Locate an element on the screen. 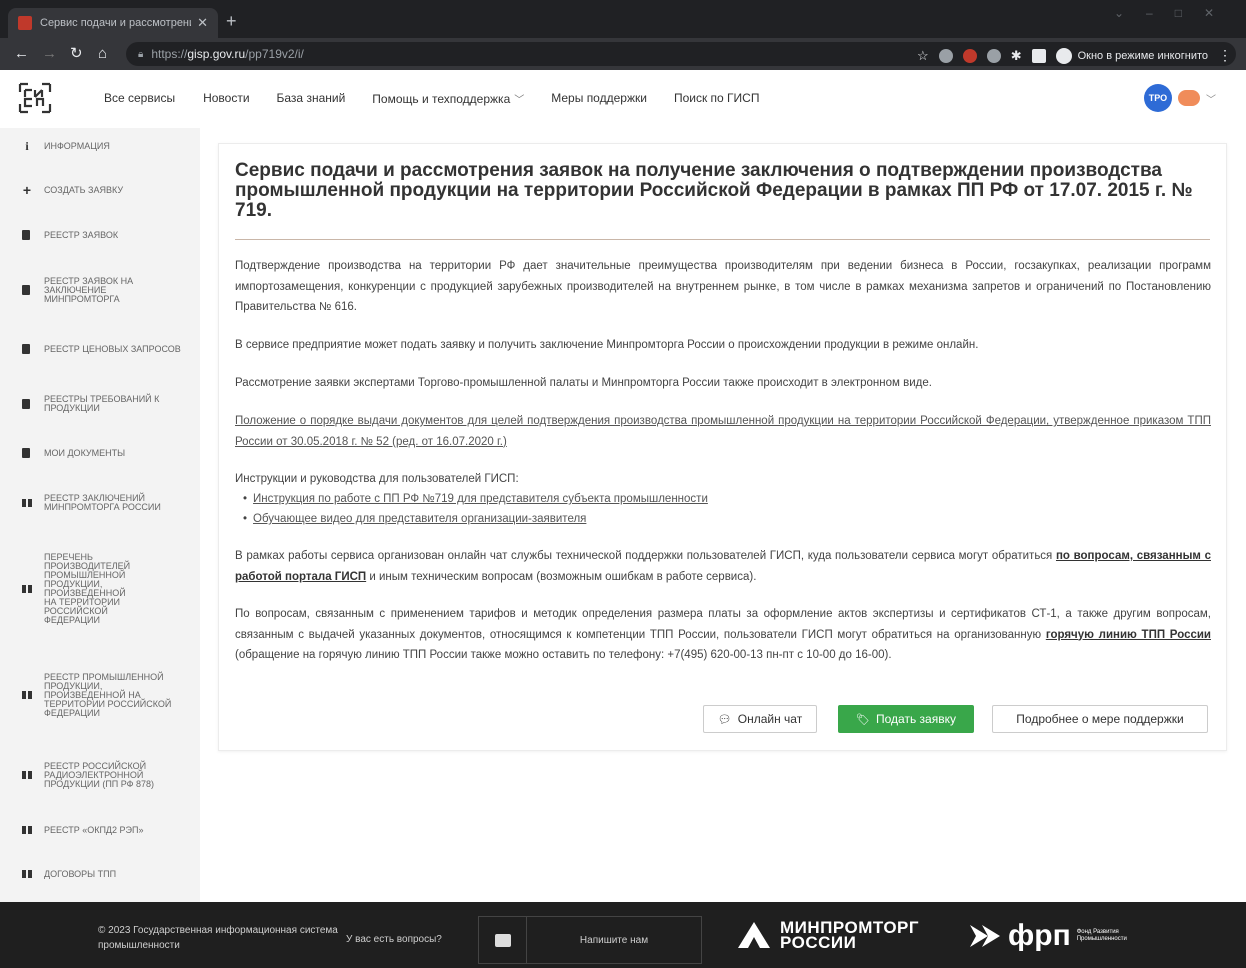 This screenshot has width=1246, height=968. forward-icon: → is located at coordinates (49, 54).